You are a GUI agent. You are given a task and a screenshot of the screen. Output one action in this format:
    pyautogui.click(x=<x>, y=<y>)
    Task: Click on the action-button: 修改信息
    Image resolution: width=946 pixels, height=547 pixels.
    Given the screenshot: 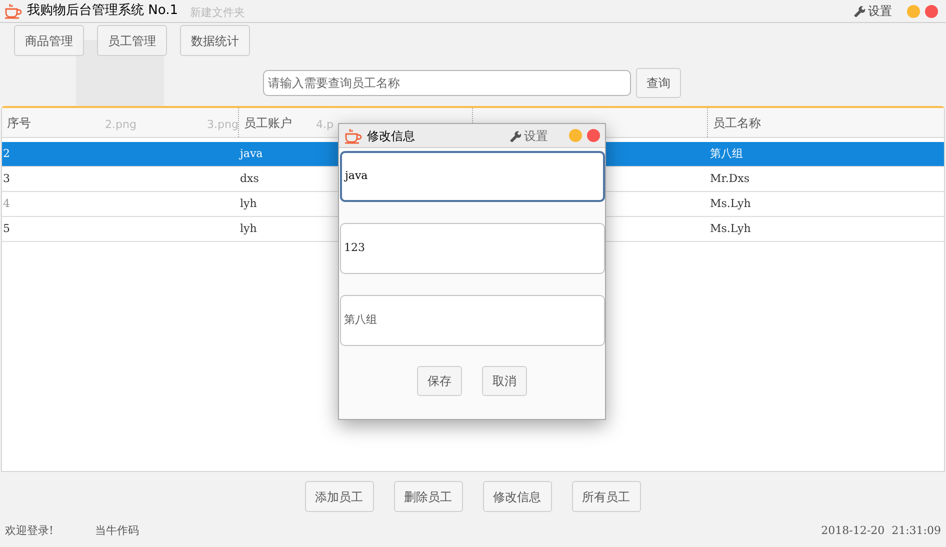 What is the action you would take?
    pyautogui.click(x=517, y=496)
    